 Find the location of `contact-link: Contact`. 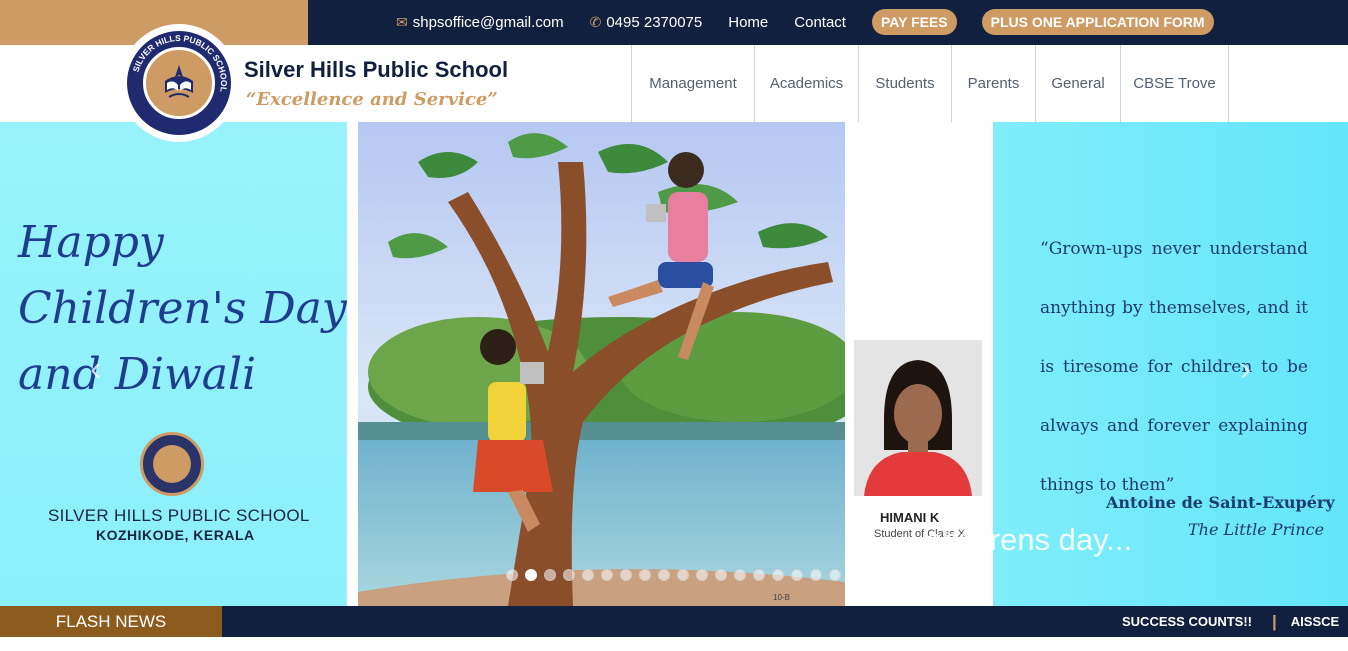

contact-link: Contact is located at coordinates (820, 22).